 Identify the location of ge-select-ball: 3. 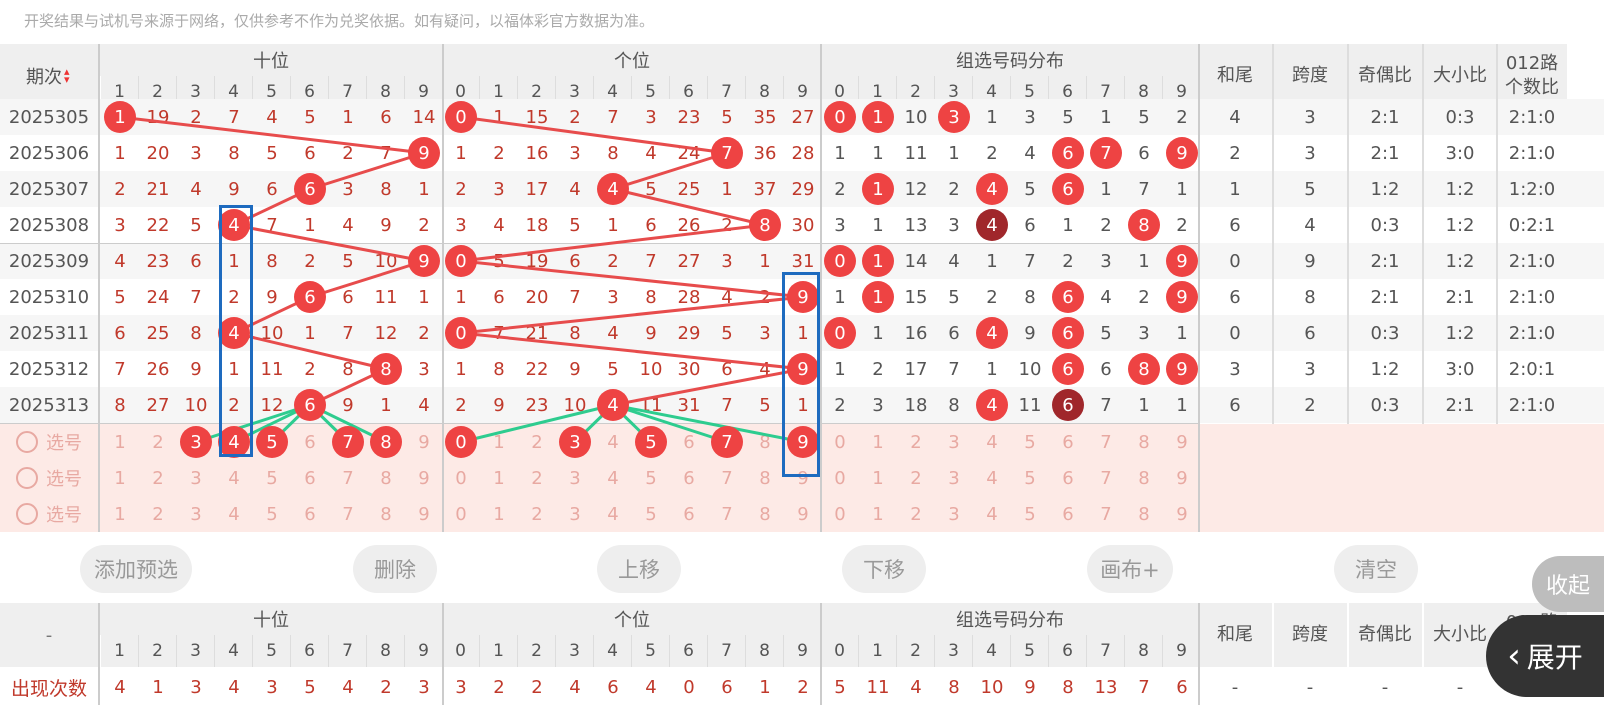
(575, 442).